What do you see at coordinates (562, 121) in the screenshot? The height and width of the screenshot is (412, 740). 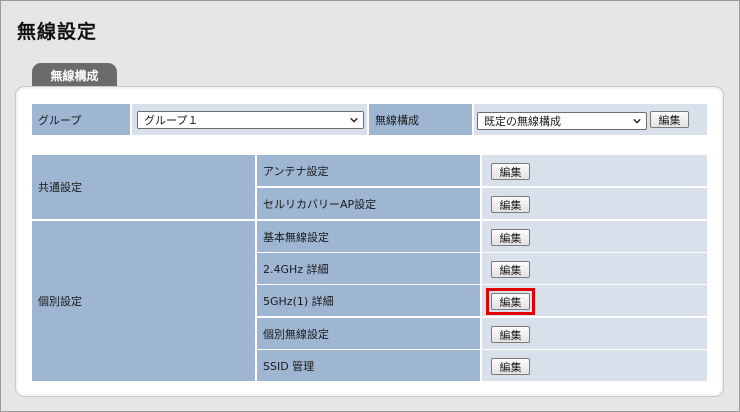 I see `config-select: 既定の無線構成` at bounding box center [562, 121].